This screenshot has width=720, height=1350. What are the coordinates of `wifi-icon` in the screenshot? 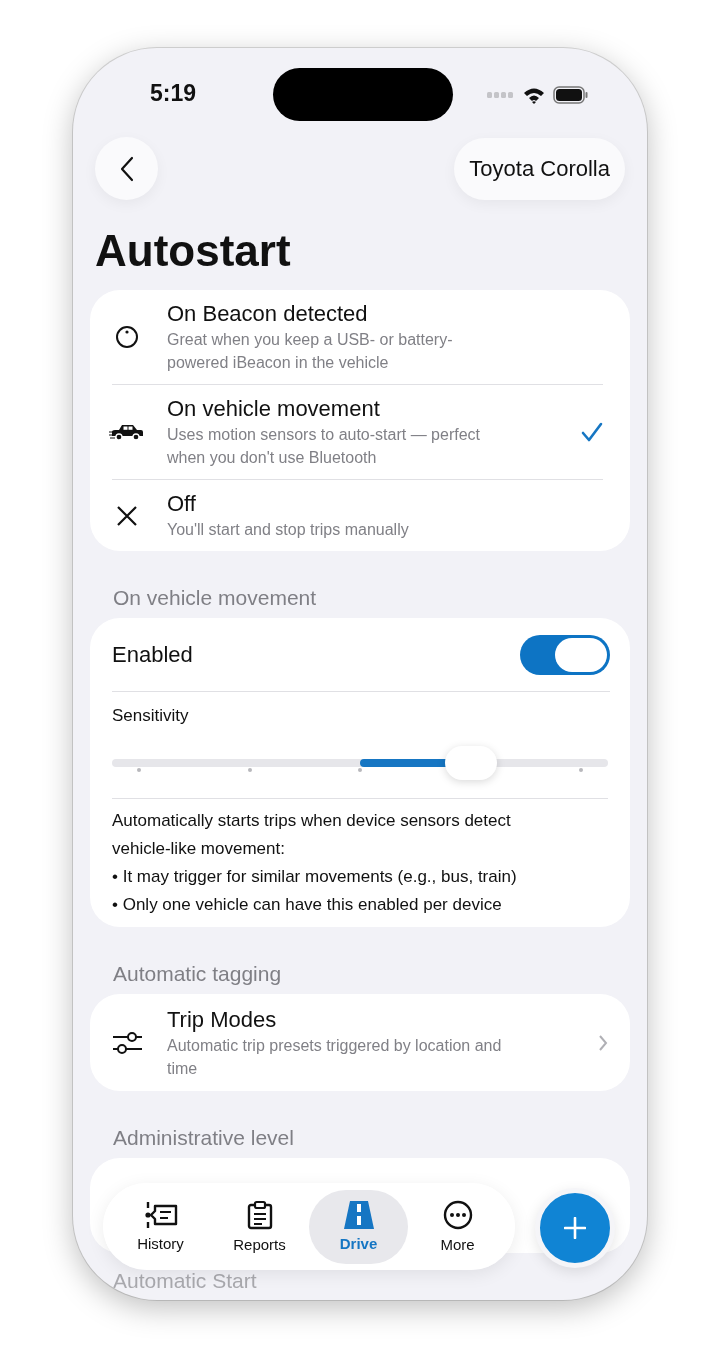 It's located at (534, 95).